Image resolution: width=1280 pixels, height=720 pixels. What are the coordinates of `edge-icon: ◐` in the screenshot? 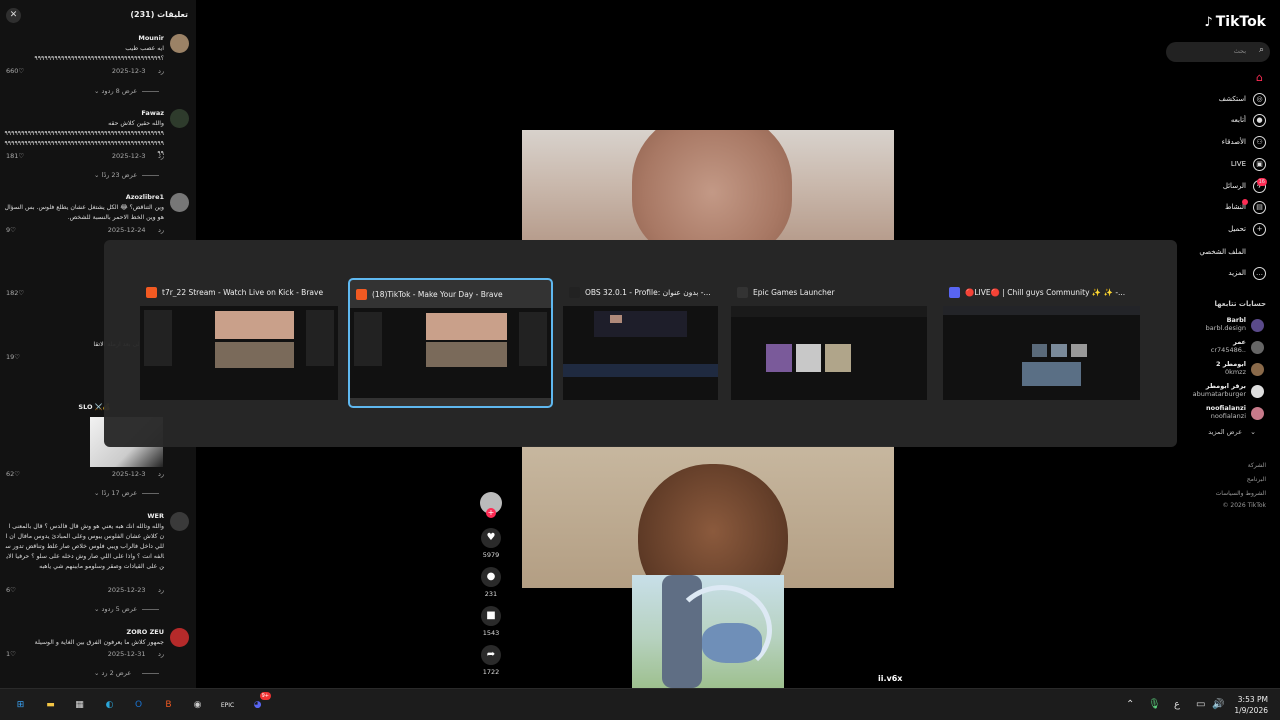 It's located at (109, 705).